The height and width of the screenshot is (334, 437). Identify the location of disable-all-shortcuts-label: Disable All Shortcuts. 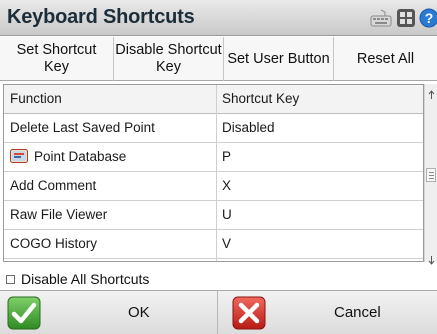
(85, 279).